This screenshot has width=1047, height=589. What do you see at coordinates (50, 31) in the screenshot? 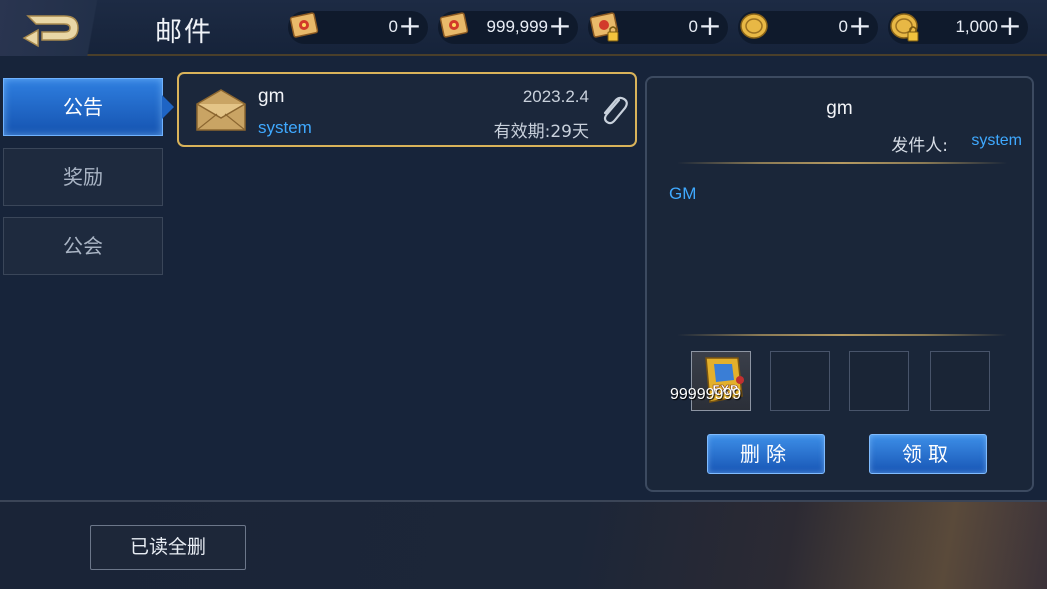
I see `back-arrow-icon` at bounding box center [50, 31].